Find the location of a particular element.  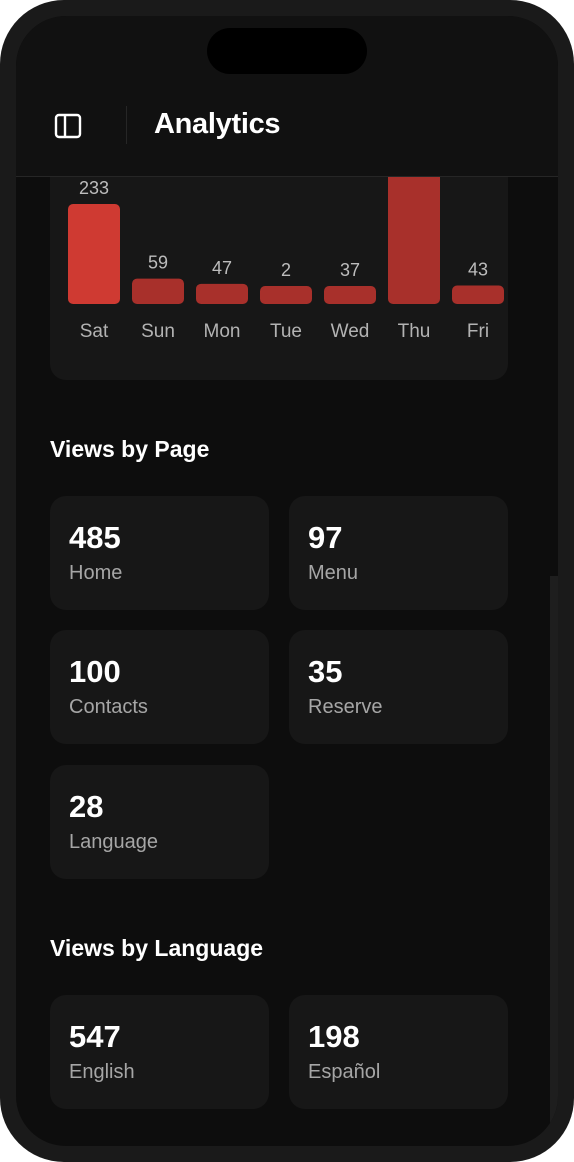

page-stat-reserve: 35 Reserve is located at coordinates (398, 687).